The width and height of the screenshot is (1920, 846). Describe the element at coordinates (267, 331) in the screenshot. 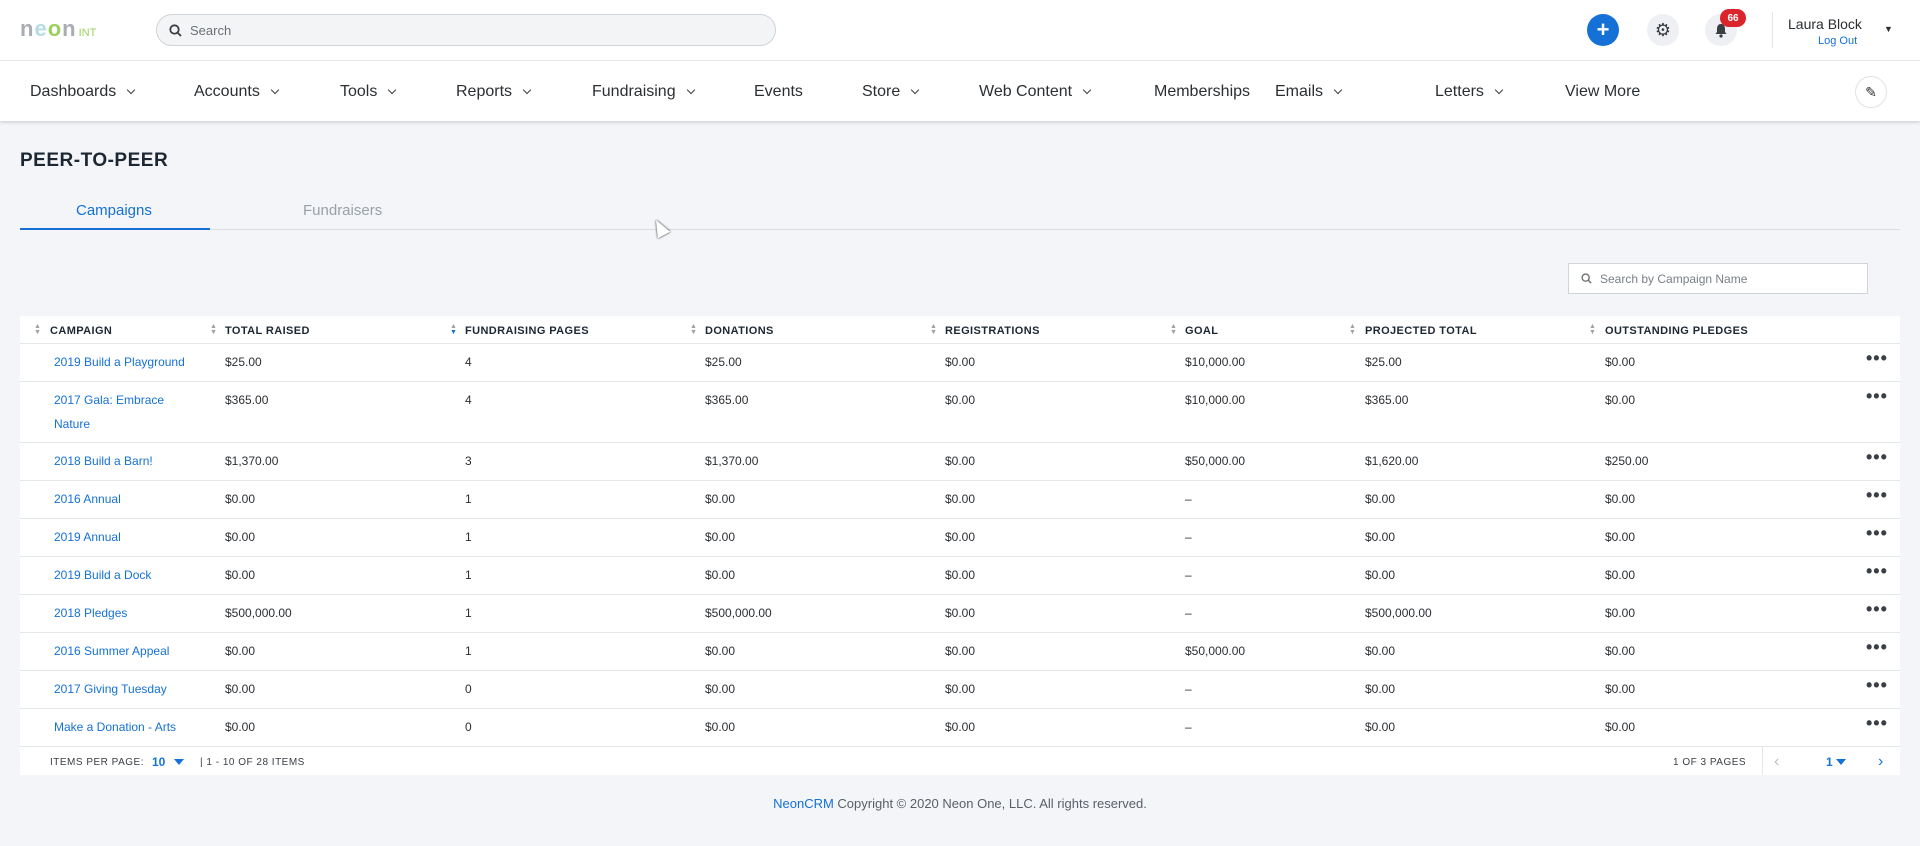

I see `column-header-total-raised: TOTAL RAISED` at that location.